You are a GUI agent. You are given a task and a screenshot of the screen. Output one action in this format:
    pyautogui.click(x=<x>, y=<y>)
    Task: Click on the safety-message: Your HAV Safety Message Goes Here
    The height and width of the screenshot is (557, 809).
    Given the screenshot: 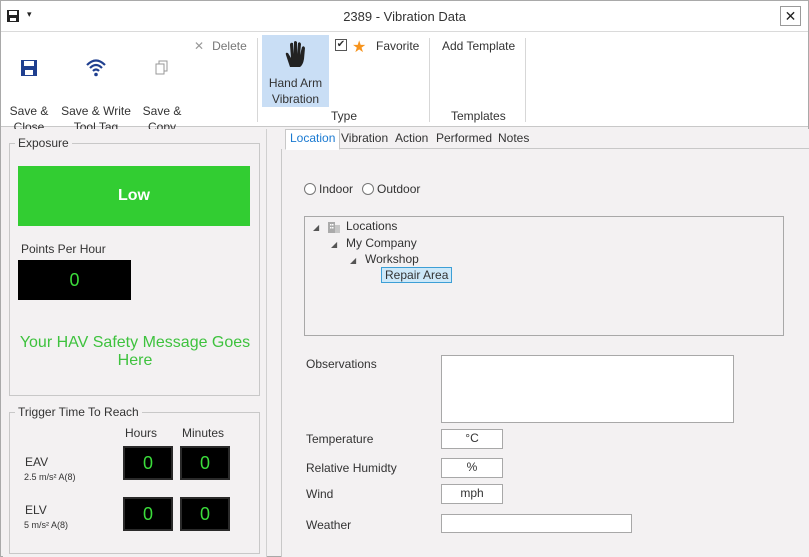 What is the action you would take?
    pyautogui.click(x=135, y=351)
    